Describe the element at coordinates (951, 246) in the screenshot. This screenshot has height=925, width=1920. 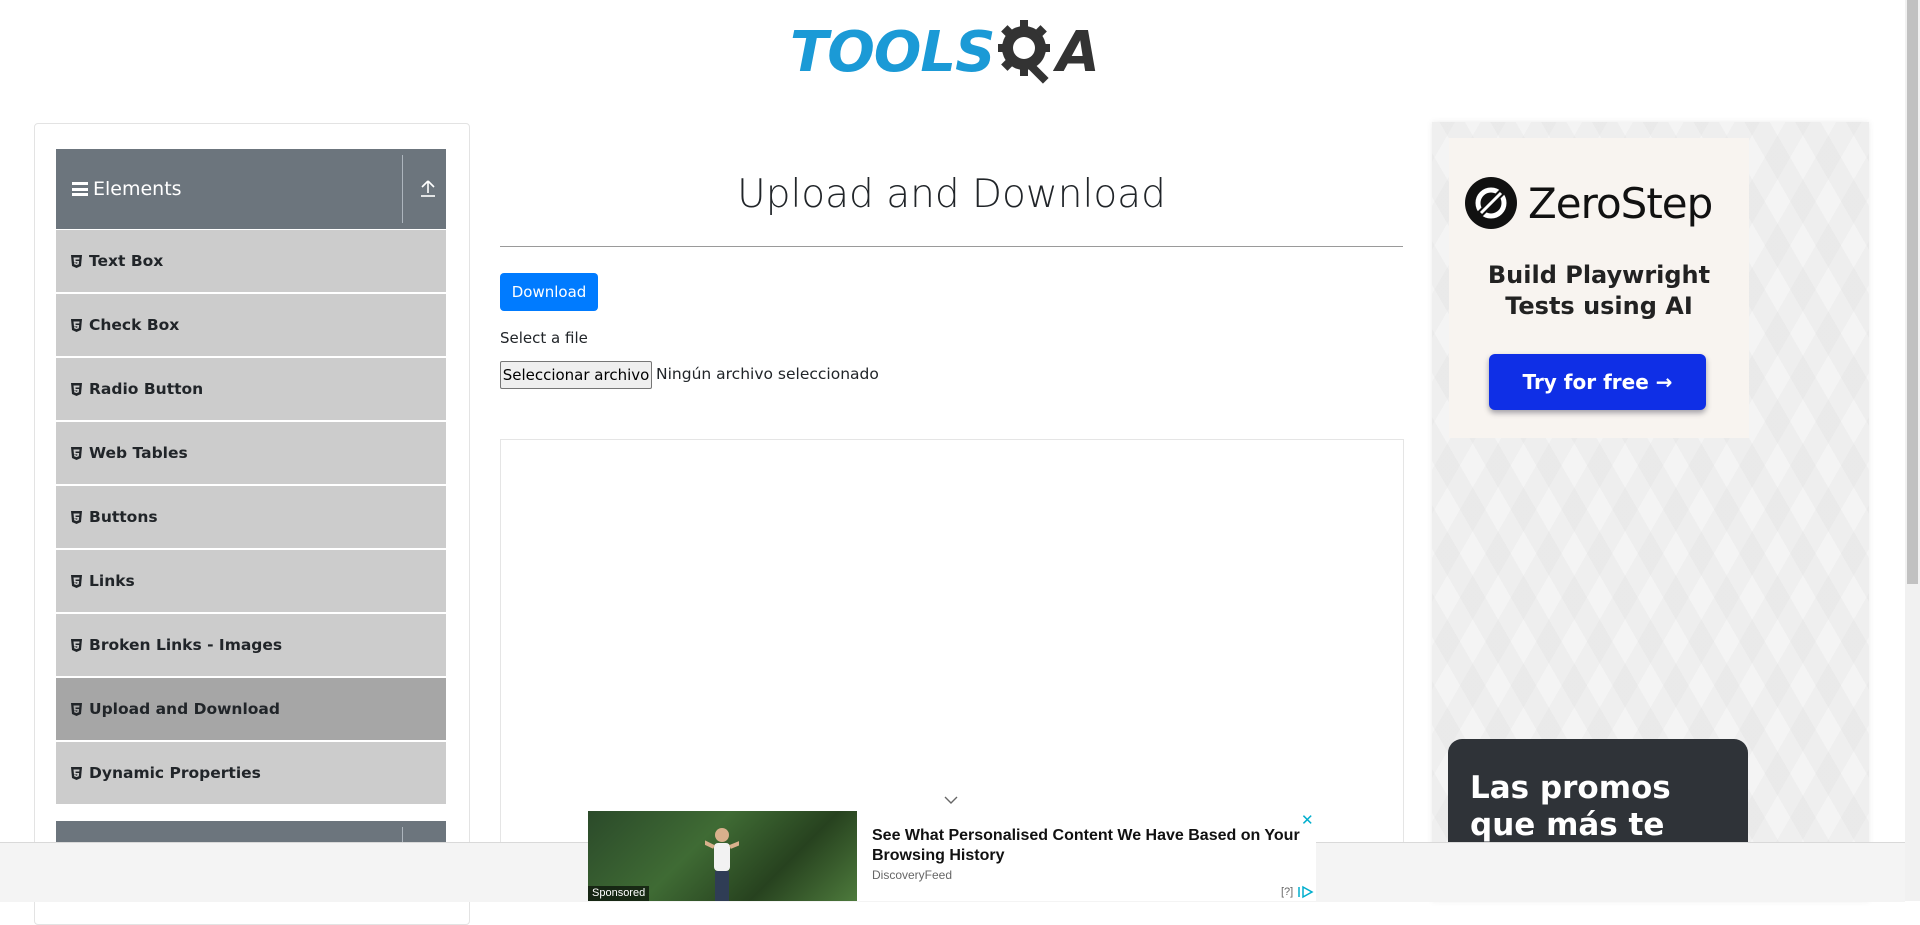
I see `title-divider` at that location.